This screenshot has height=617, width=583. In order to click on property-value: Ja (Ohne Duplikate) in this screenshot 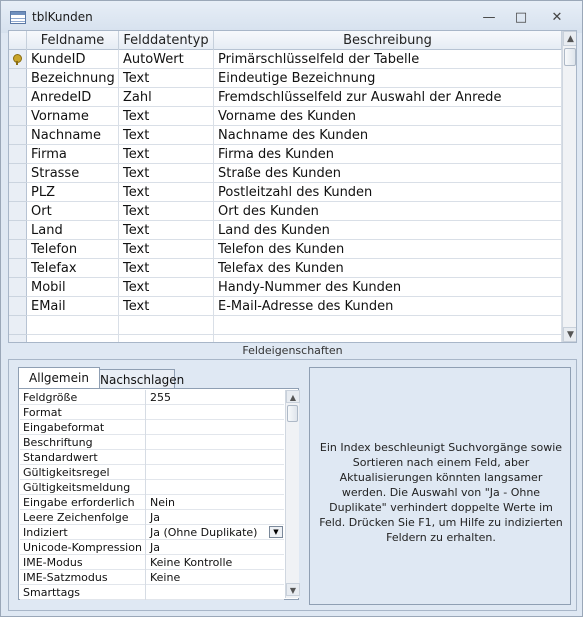, I will do `click(215, 532)`.